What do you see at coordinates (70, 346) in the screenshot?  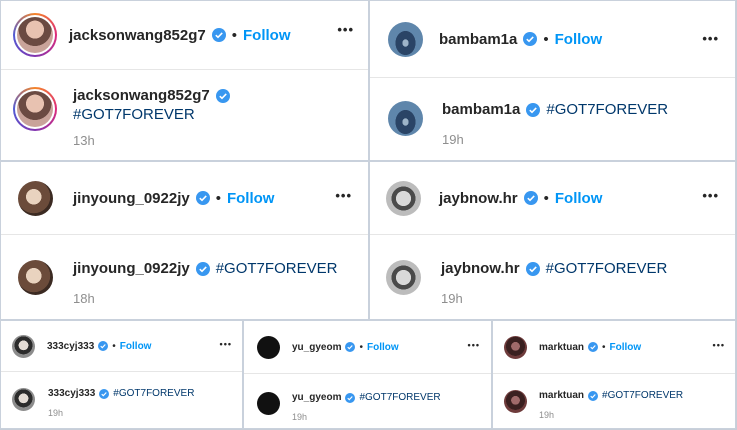 I see `username-link: 333cyj333` at bounding box center [70, 346].